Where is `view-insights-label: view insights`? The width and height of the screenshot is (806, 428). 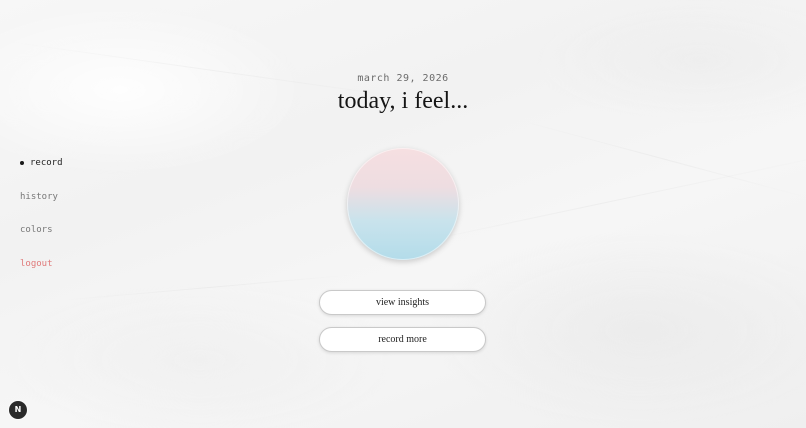
view-insights-label: view insights is located at coordinates (402, 302).